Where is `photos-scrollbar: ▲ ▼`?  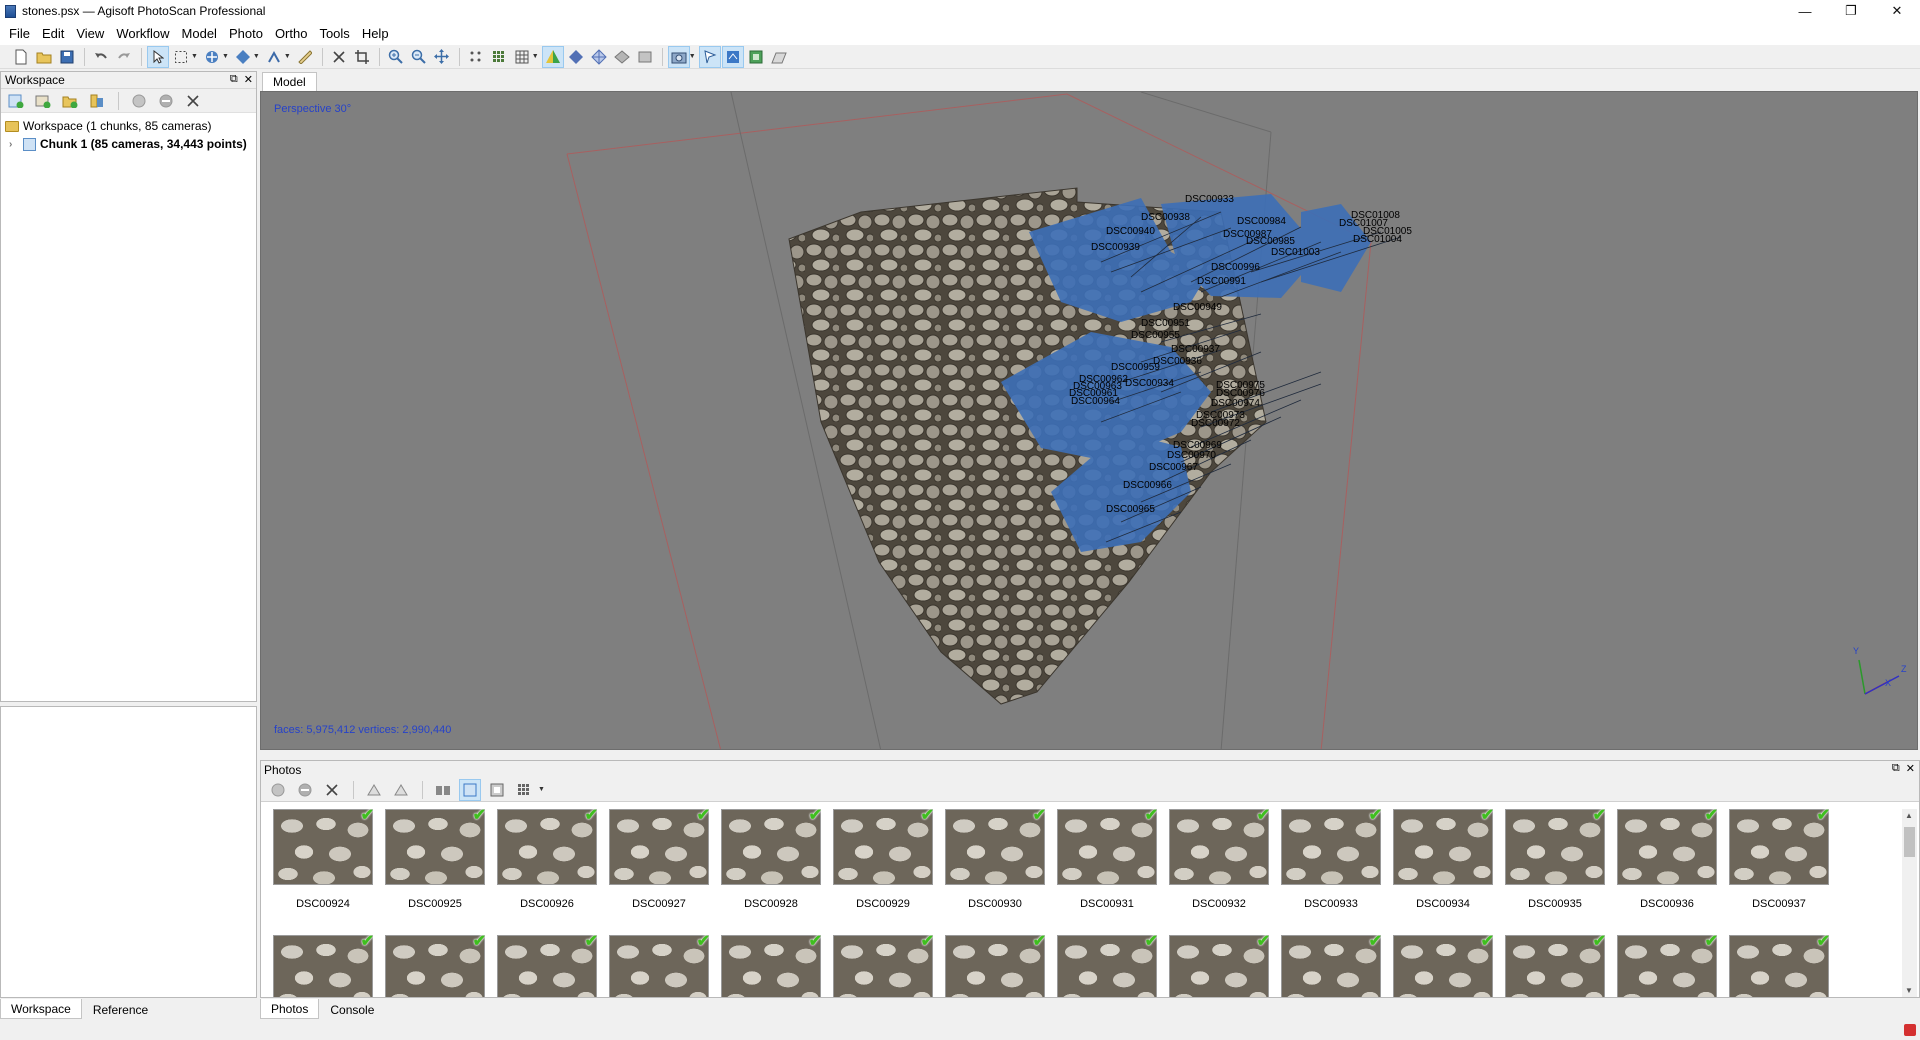 photos-scrollbar: ▲ ▼ is located at coordinates (1909, 903).